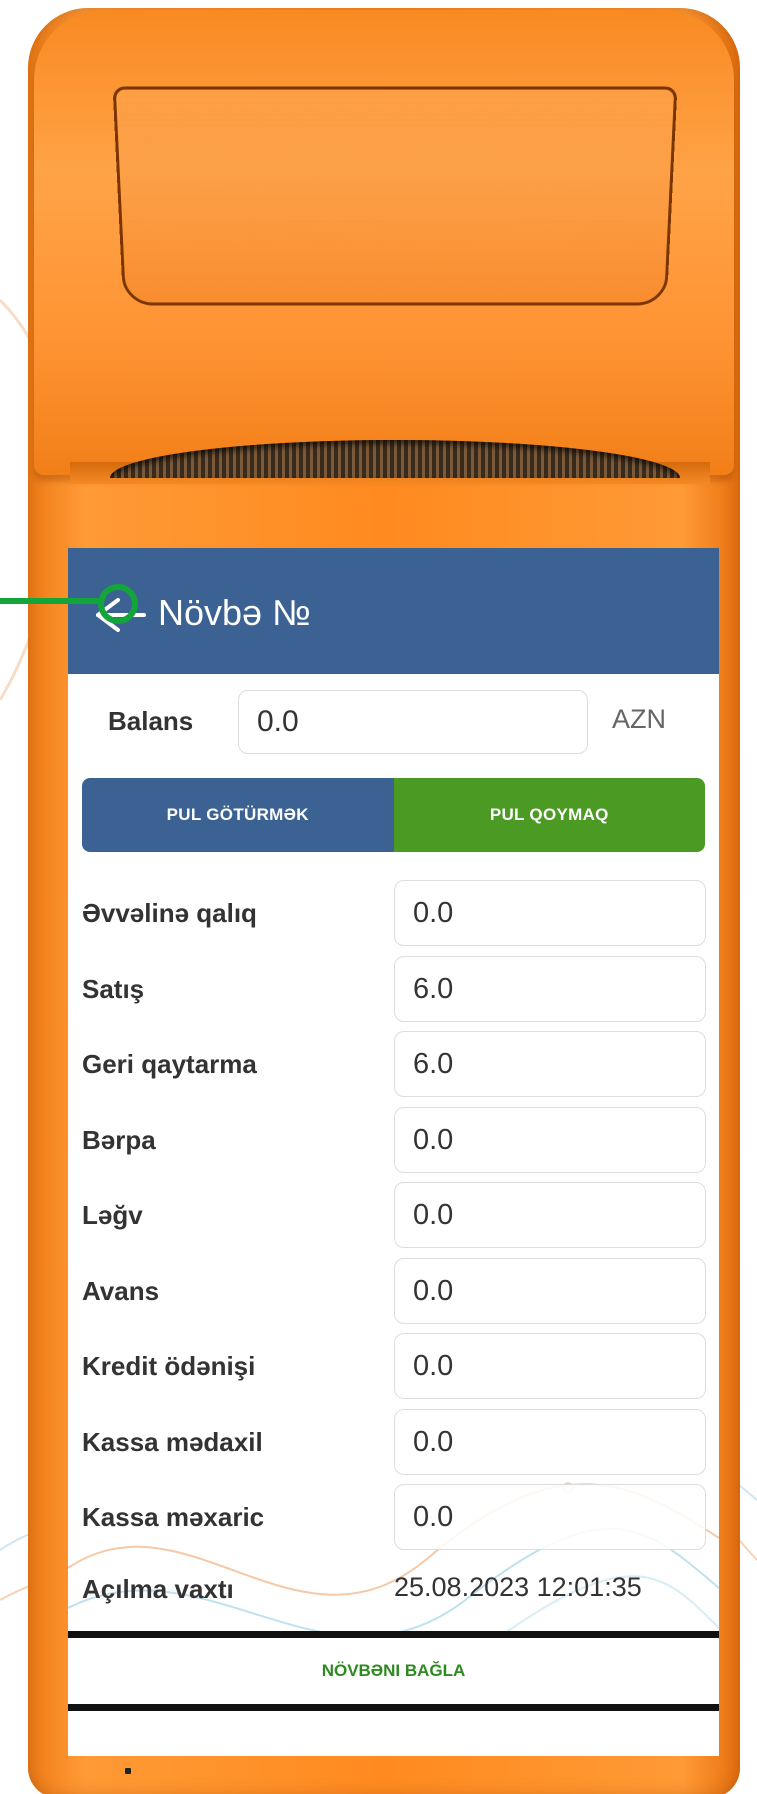  I want to click on field-row-credit-payment: Kredit ödənişi 0.0, so click(393, 1371).